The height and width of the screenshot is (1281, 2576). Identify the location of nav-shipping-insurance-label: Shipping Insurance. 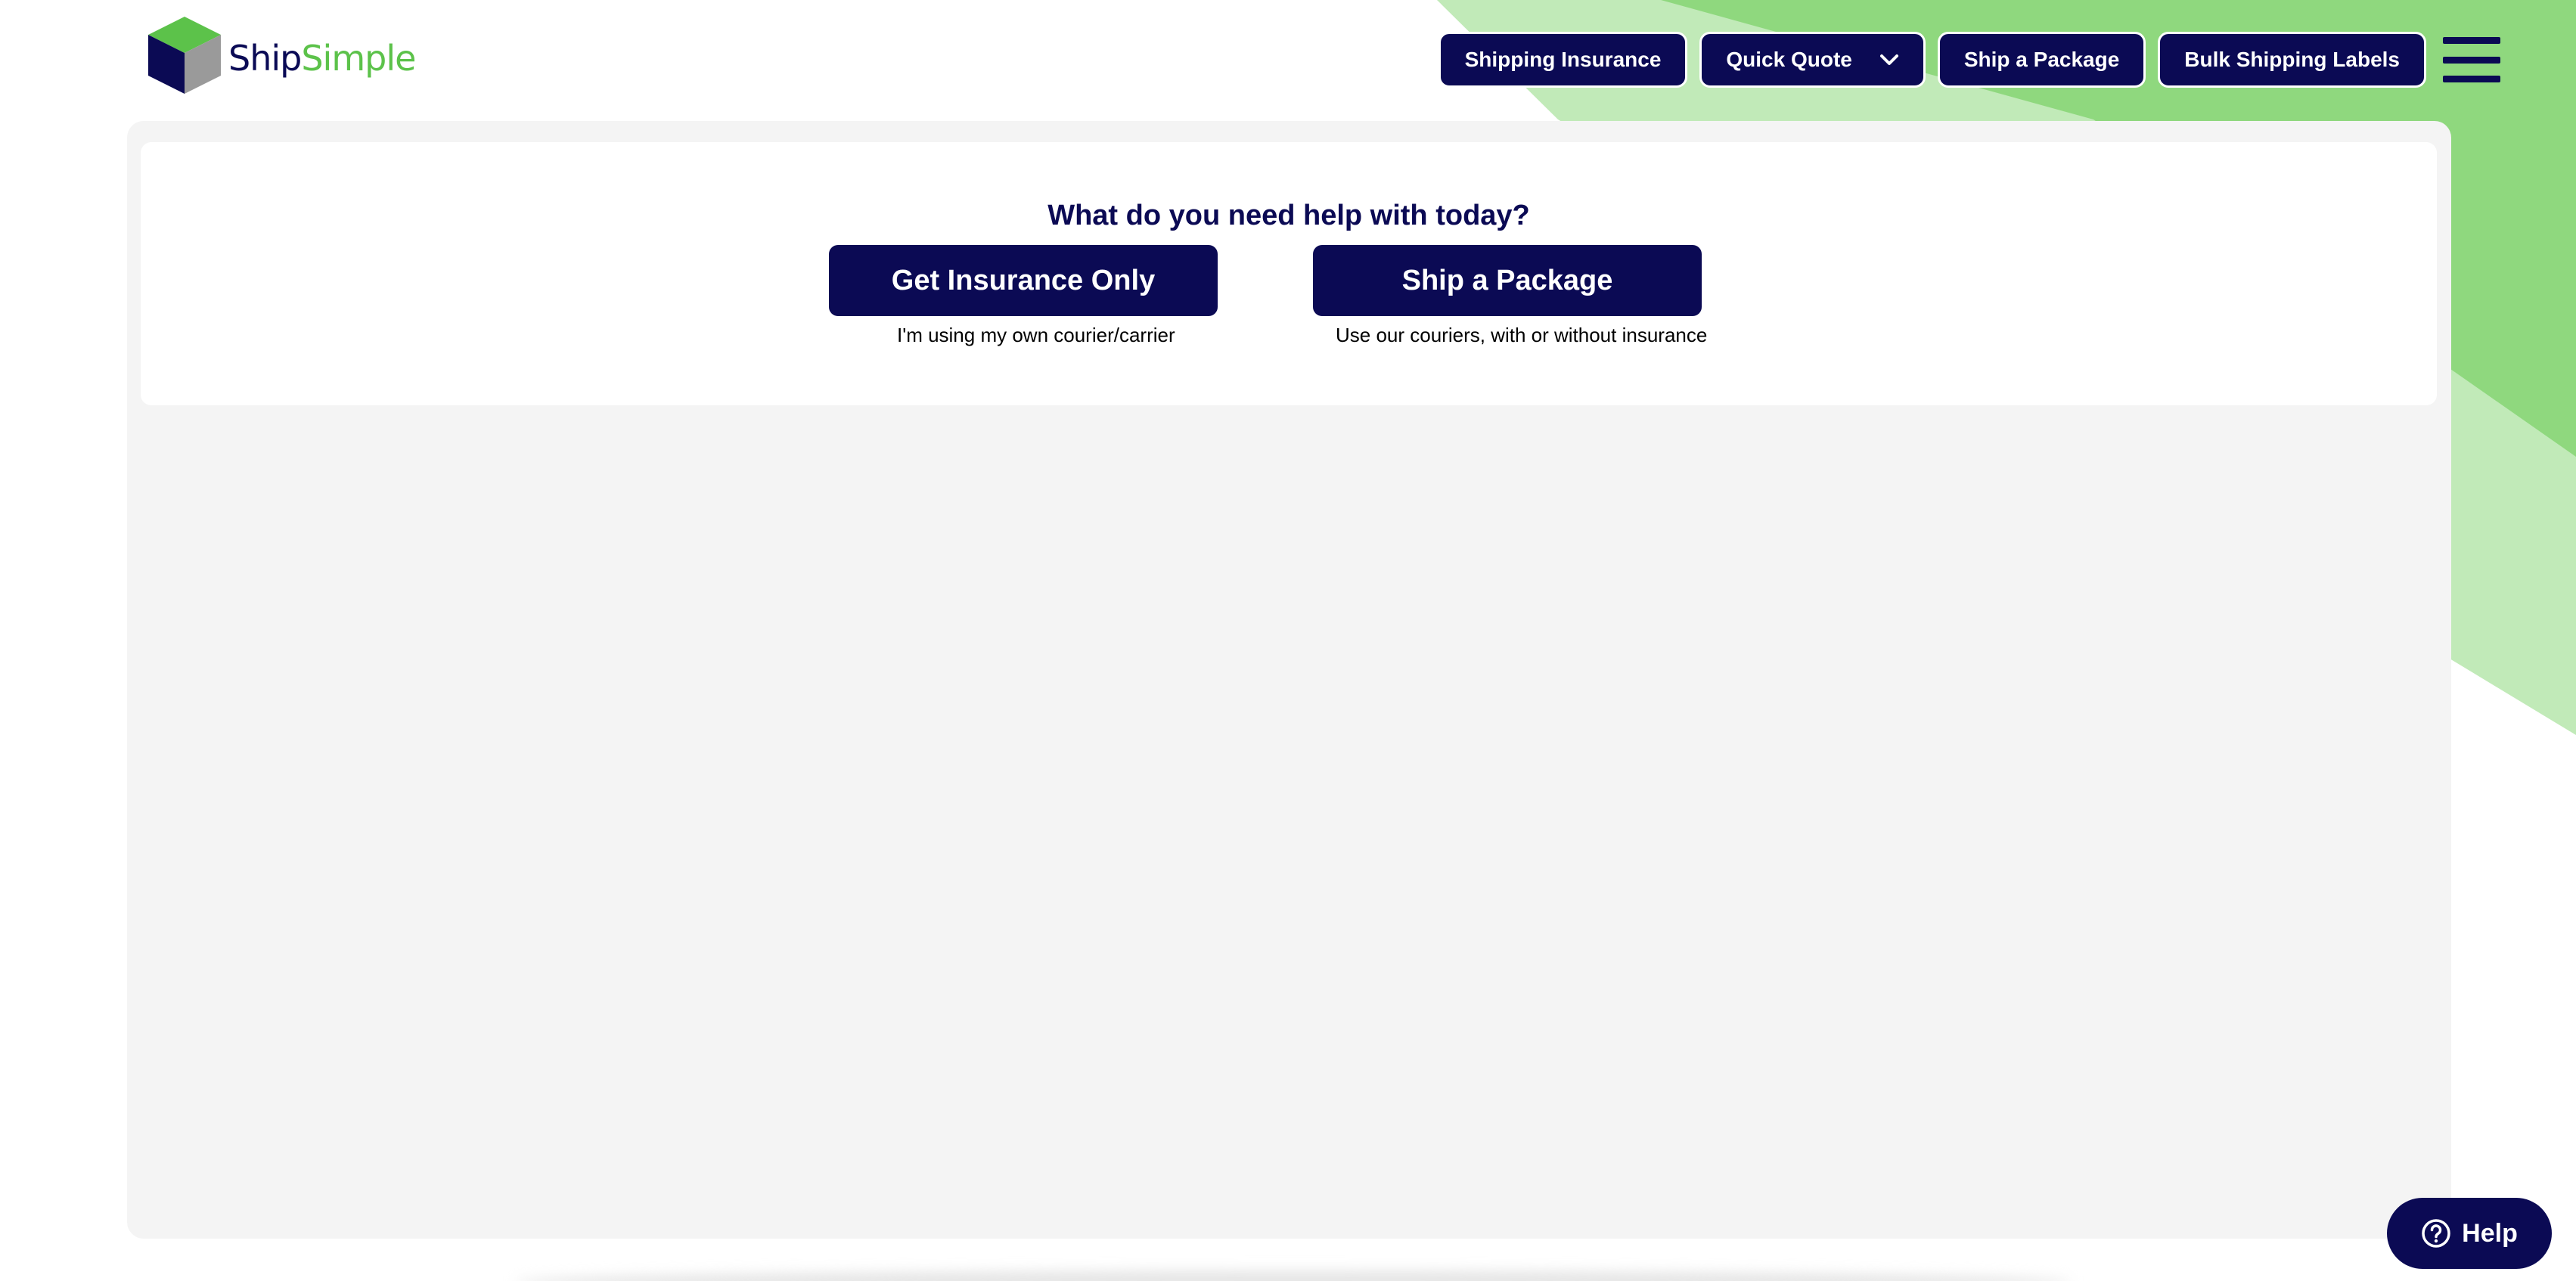
(1563, 59).